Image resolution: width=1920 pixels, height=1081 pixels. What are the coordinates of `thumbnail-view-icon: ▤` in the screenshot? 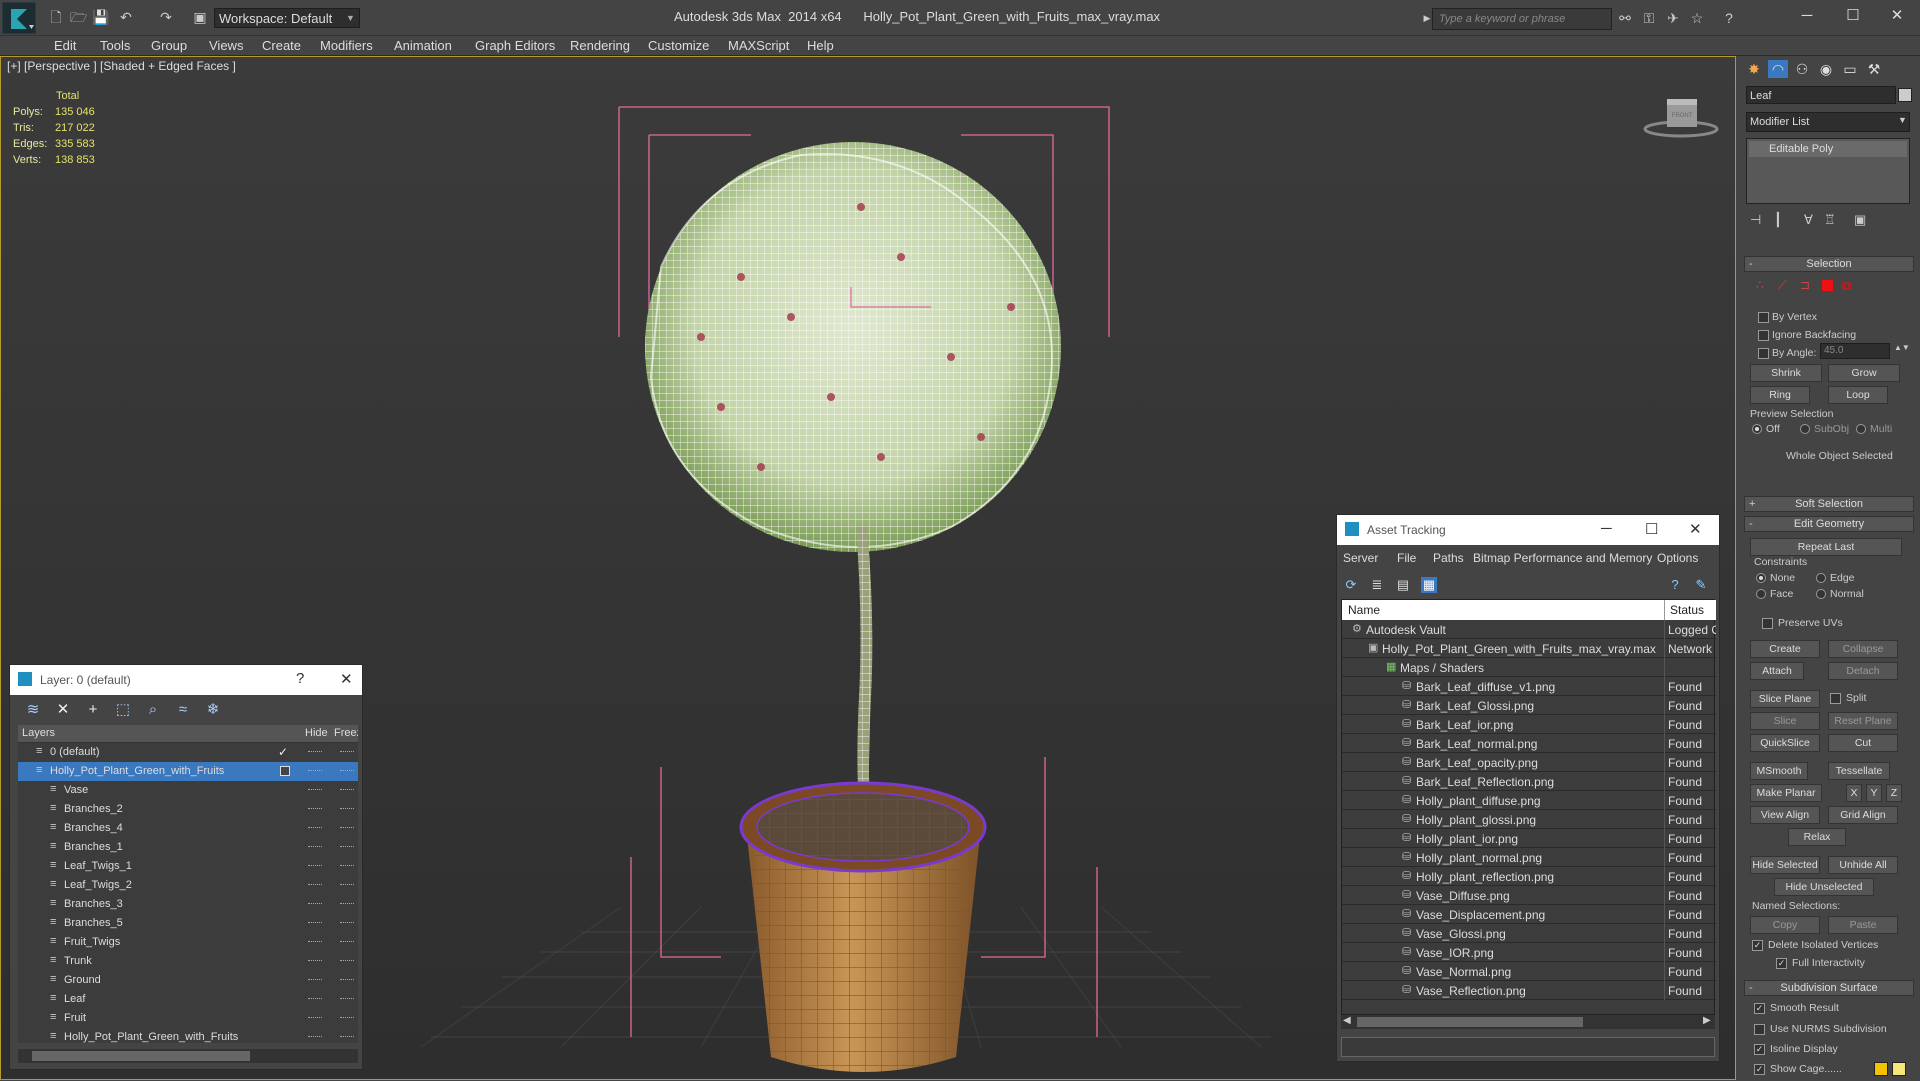 It's located at (1403, 585).